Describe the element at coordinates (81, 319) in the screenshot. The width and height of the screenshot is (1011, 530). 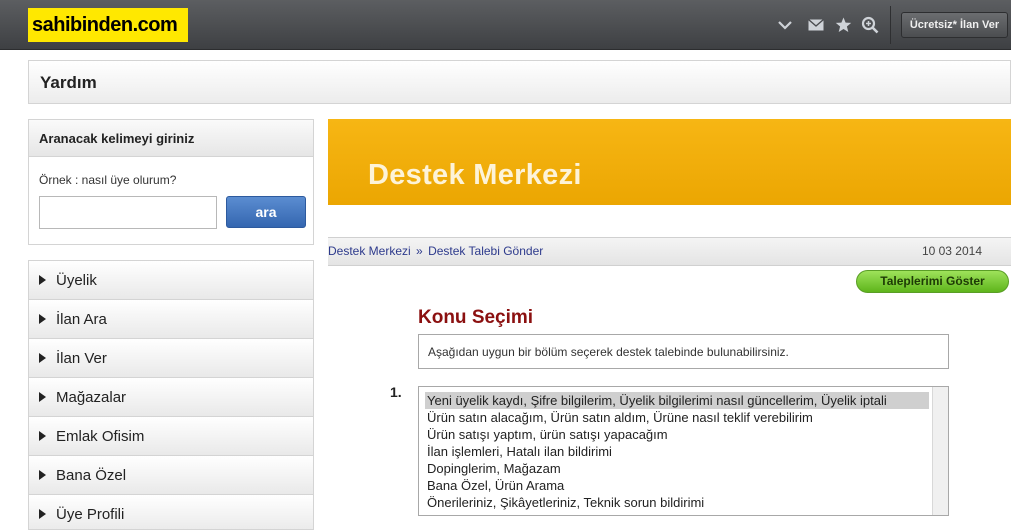
I see `menu-item-label: İlan Ara` at that location.